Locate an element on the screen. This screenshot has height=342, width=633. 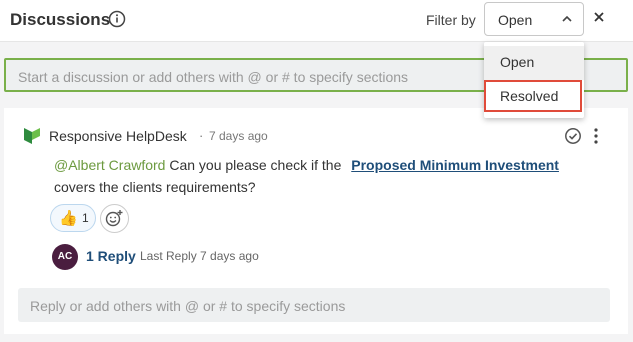
close-icon is located at coordinates (599, 17).